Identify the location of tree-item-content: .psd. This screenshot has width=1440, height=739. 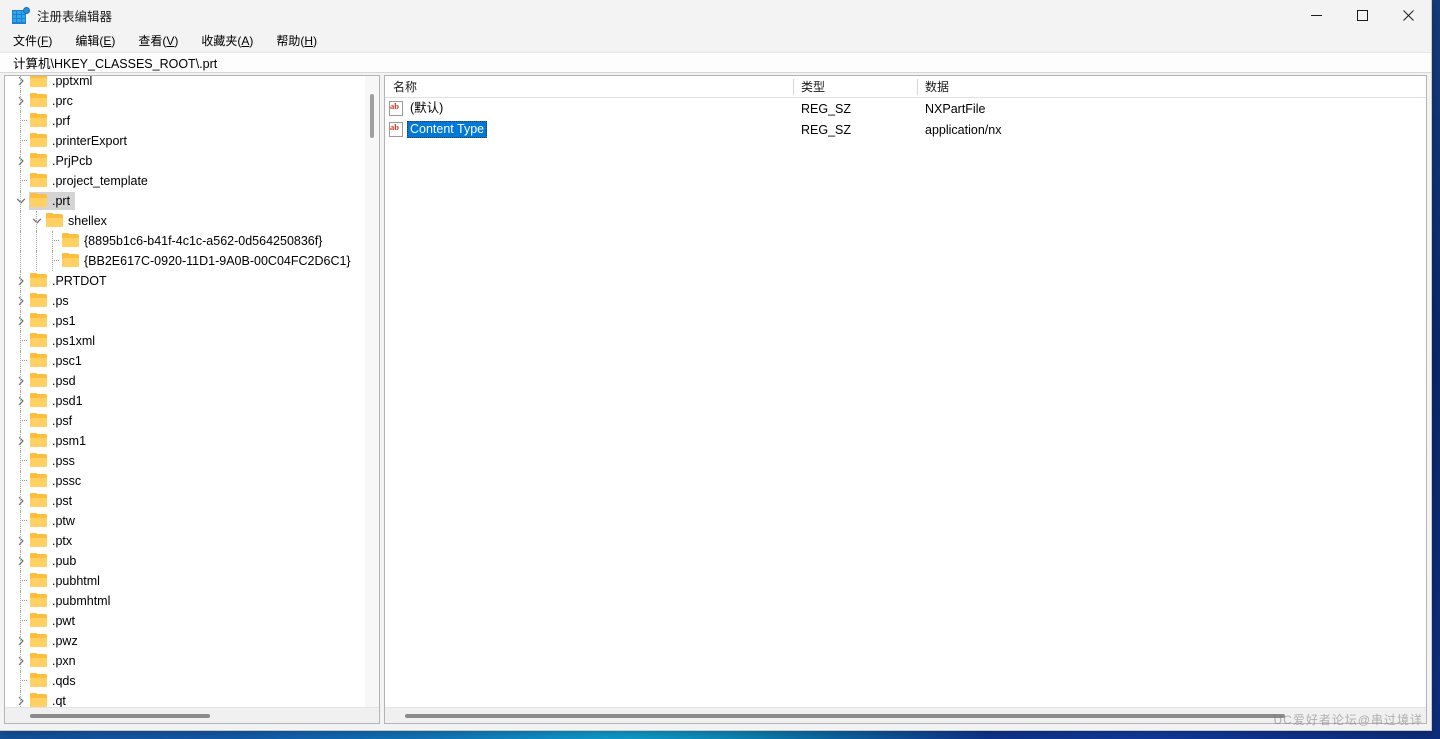
(55, 381).